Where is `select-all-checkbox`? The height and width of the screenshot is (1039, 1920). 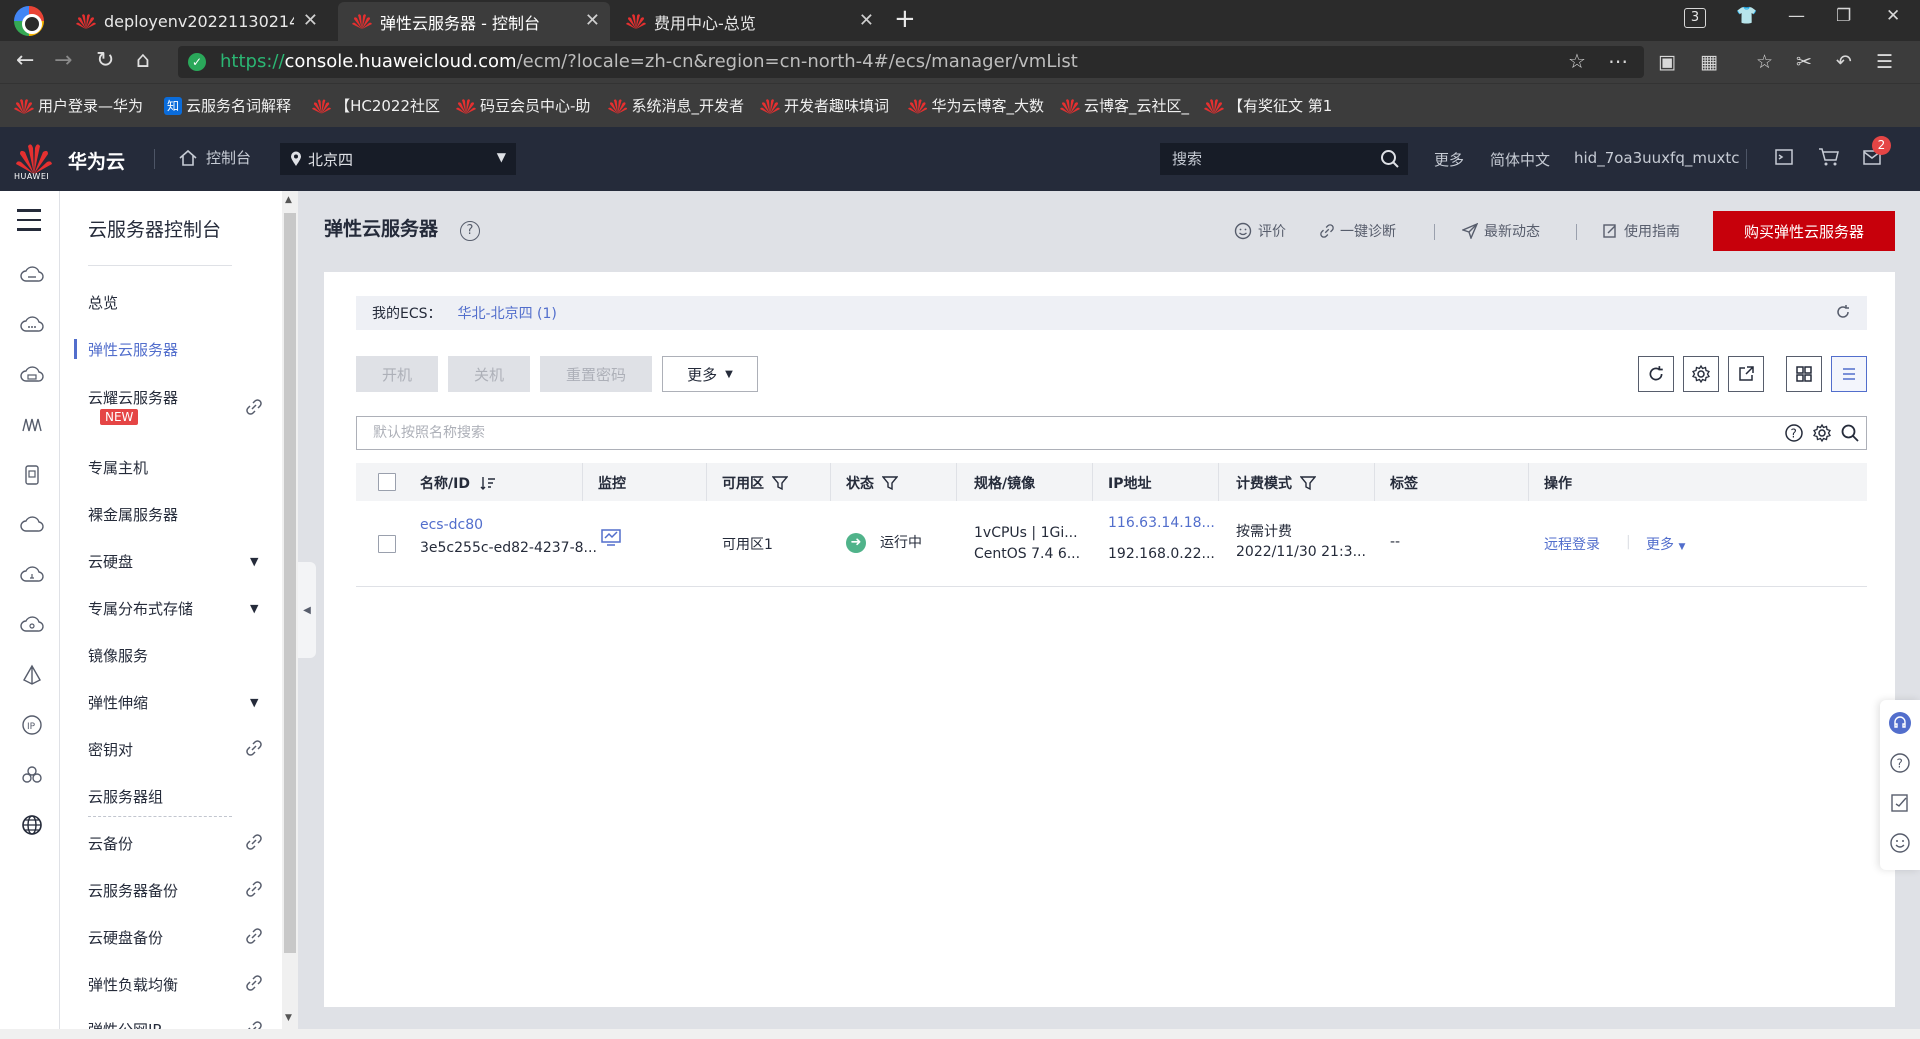
select-all-checkbox is located at coordinates (387, 482).